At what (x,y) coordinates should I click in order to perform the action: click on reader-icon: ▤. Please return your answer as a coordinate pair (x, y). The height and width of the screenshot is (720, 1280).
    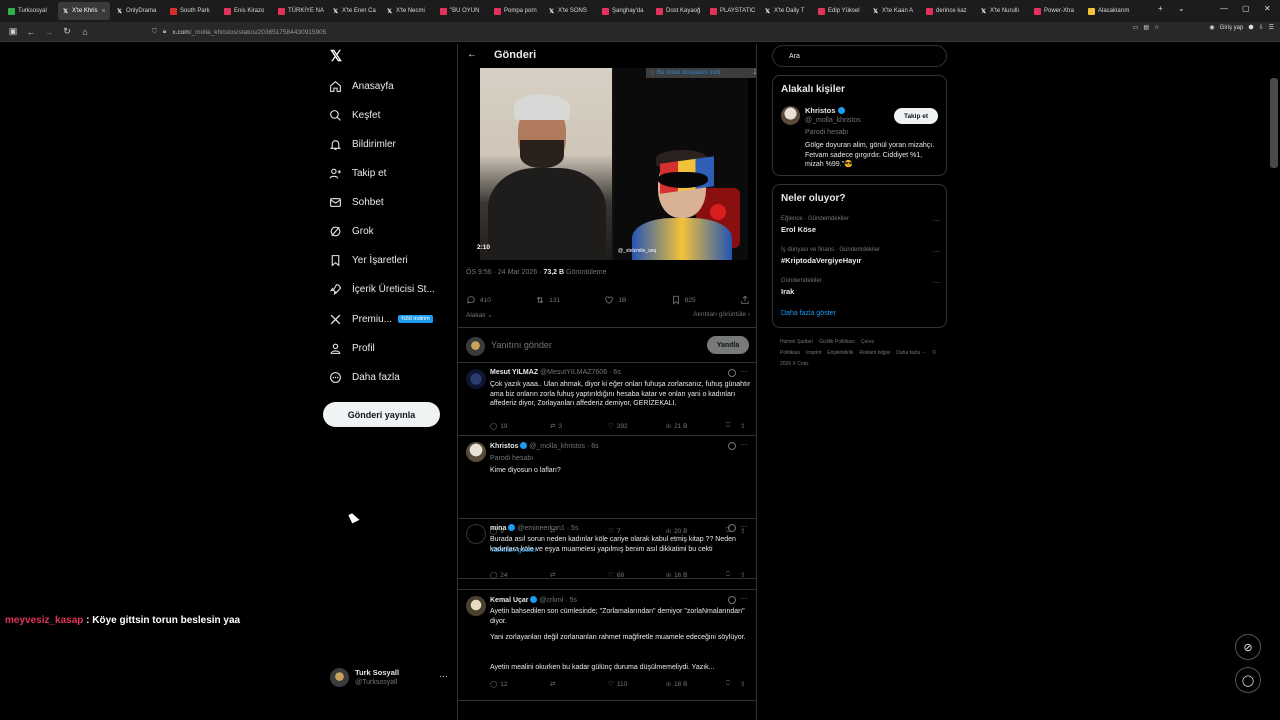
    Looking at the image, I should click on (1146, 27).